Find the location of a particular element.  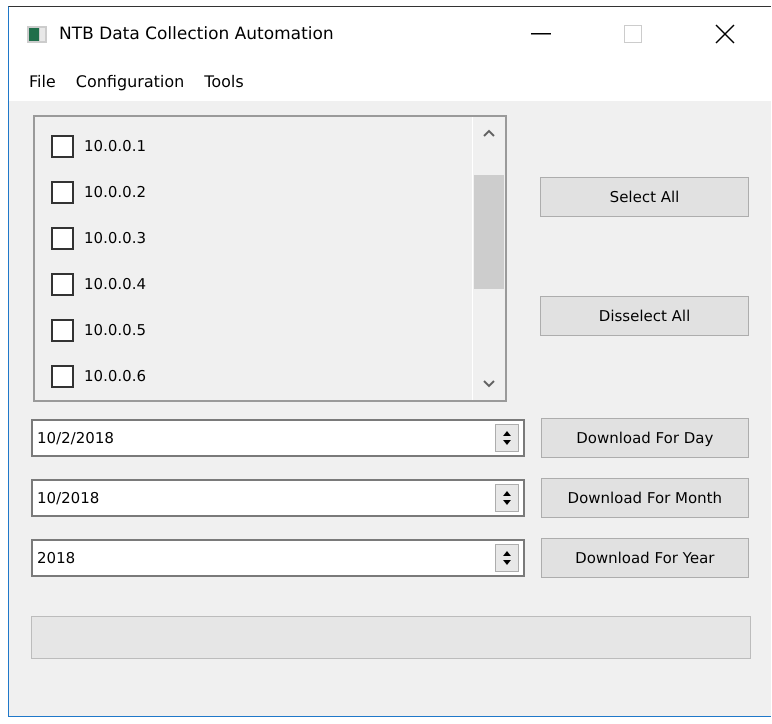

download-button: Download For Year is located at coordinates (644, 558).